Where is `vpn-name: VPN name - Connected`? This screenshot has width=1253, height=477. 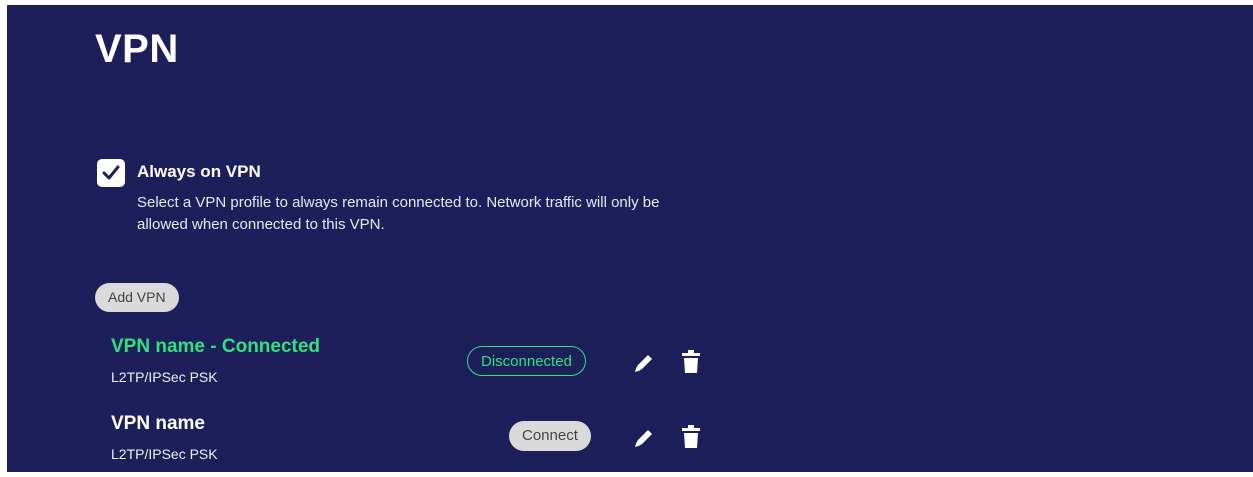
vpn-name: VPN name - Connected is located at coordinates (216, 346).